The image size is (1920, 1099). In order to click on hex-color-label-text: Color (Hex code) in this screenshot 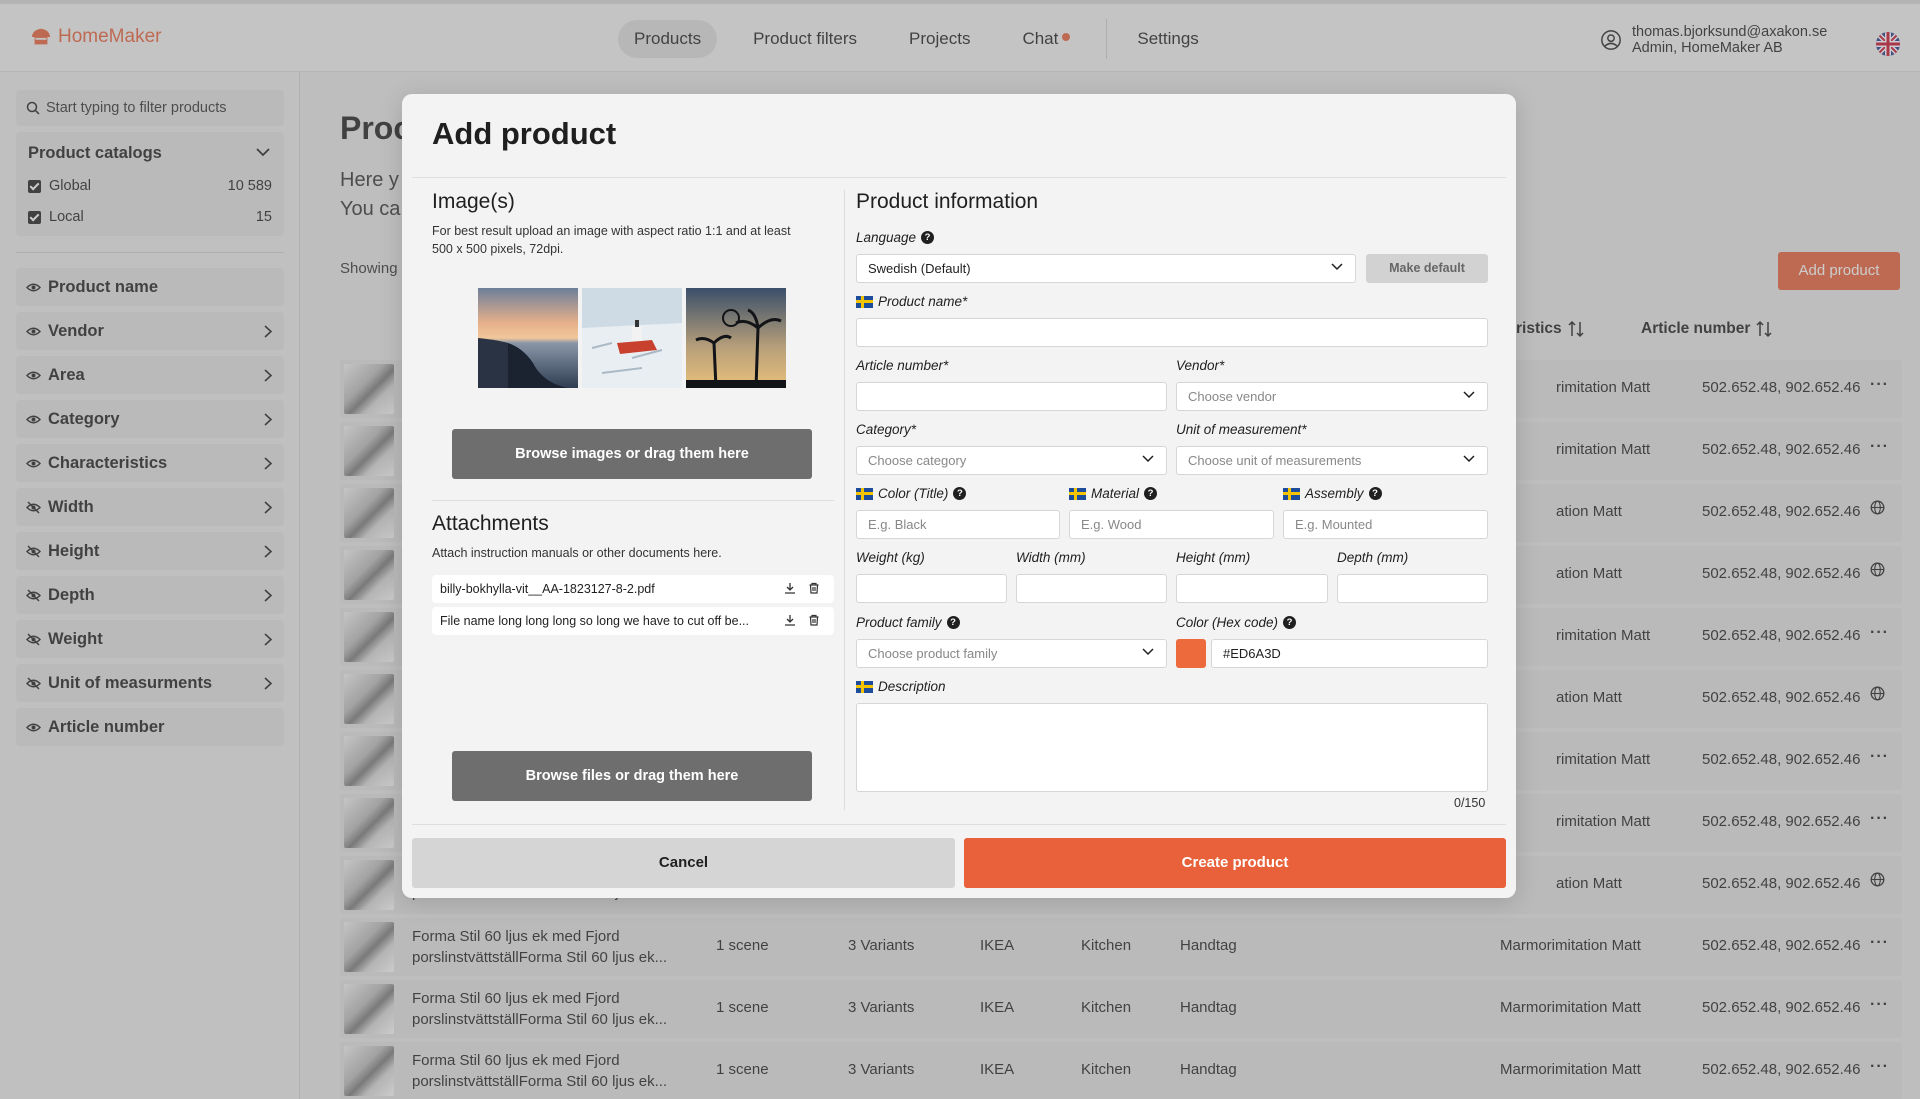, I will do `click(1227, 622)`.